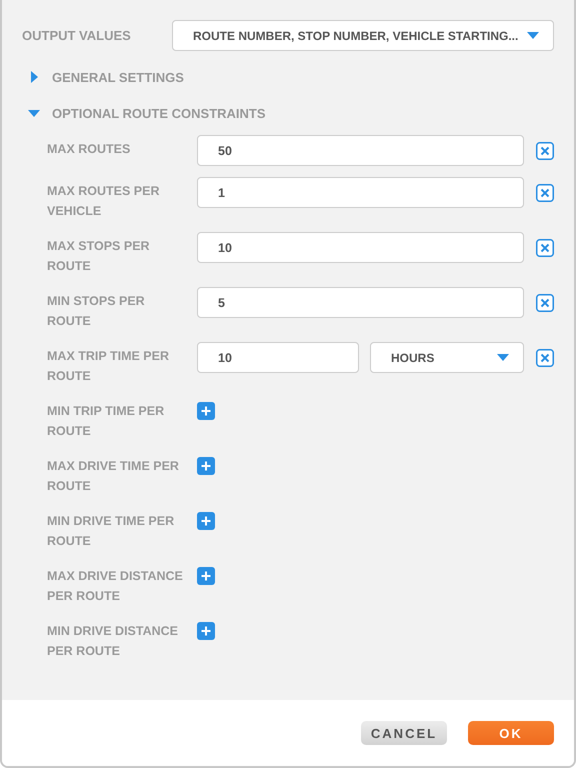 Image resolution: width=576 pixels, height=768 pixels. Describe the element at coordinates (96, 311) in the screenshot. I see `field-label: MIN STOPS PER ROUTE` at that location.